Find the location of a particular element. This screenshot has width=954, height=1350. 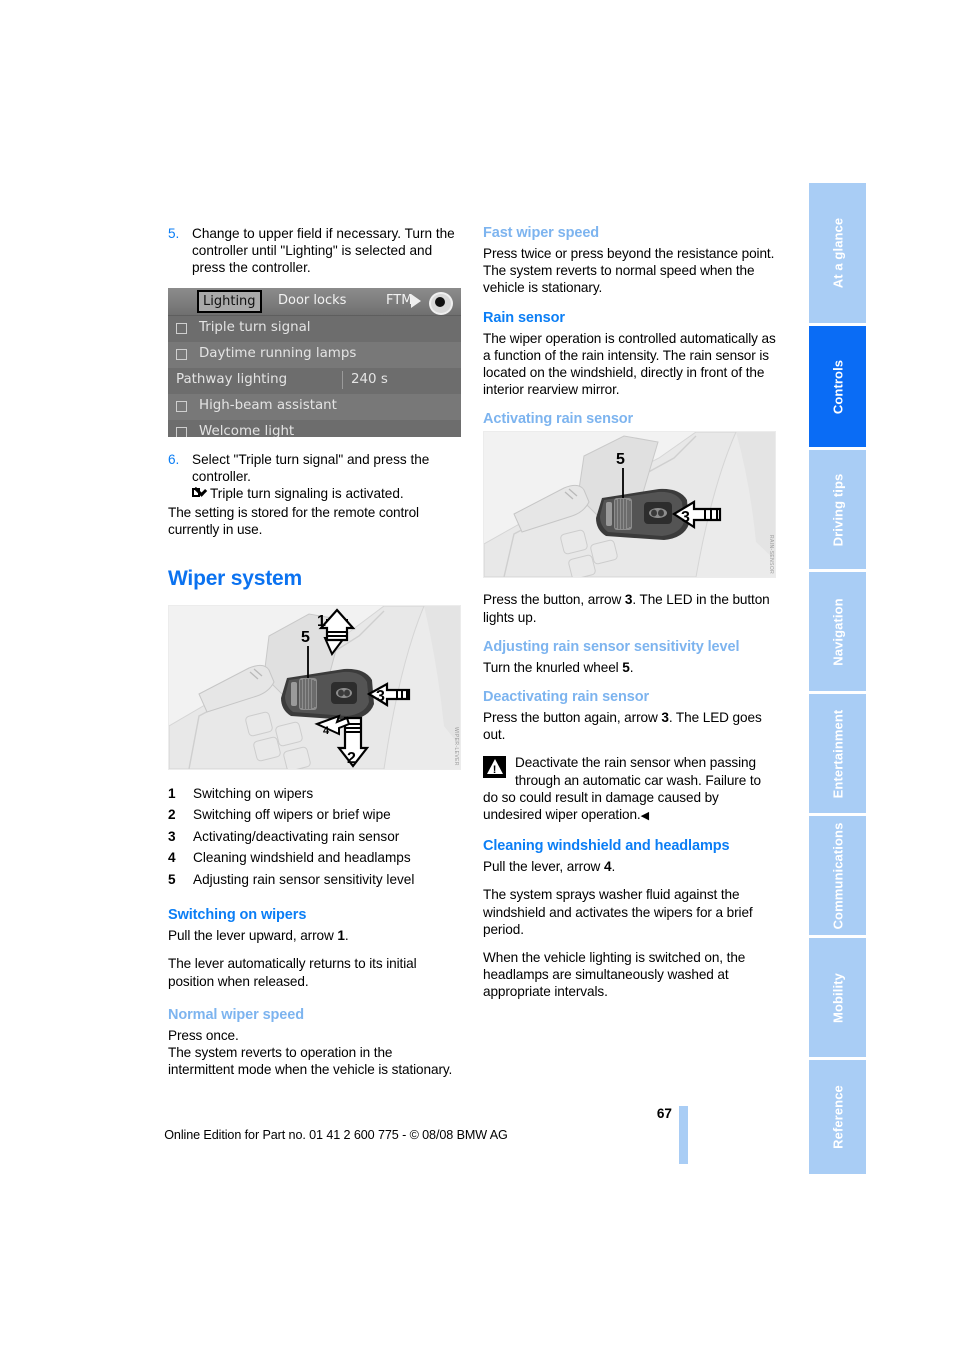

sidebar-tab-label: At a glance is located at coordinates (837, 253).